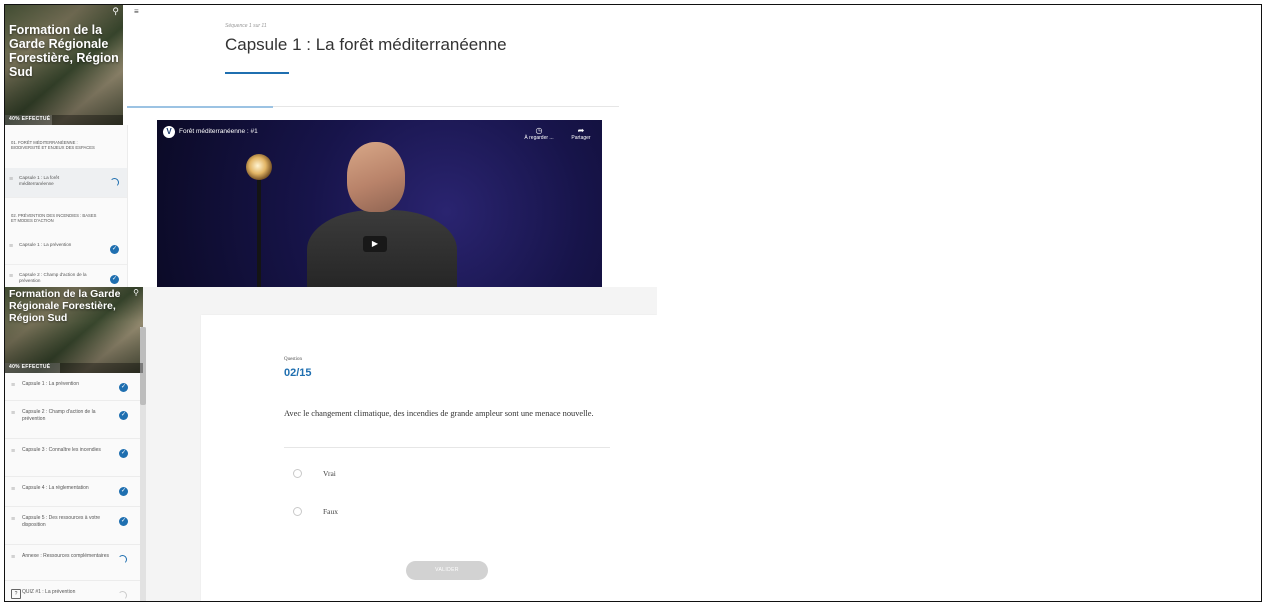 Image resolution: width=1268 pixels, height=606 pixels. What do you see at coordinates (72, 563) in the screenshot?
I see `sidebar-item-annexe: ≡ Annexe : Ressources complémentaires` at bounding box center [72, 563].